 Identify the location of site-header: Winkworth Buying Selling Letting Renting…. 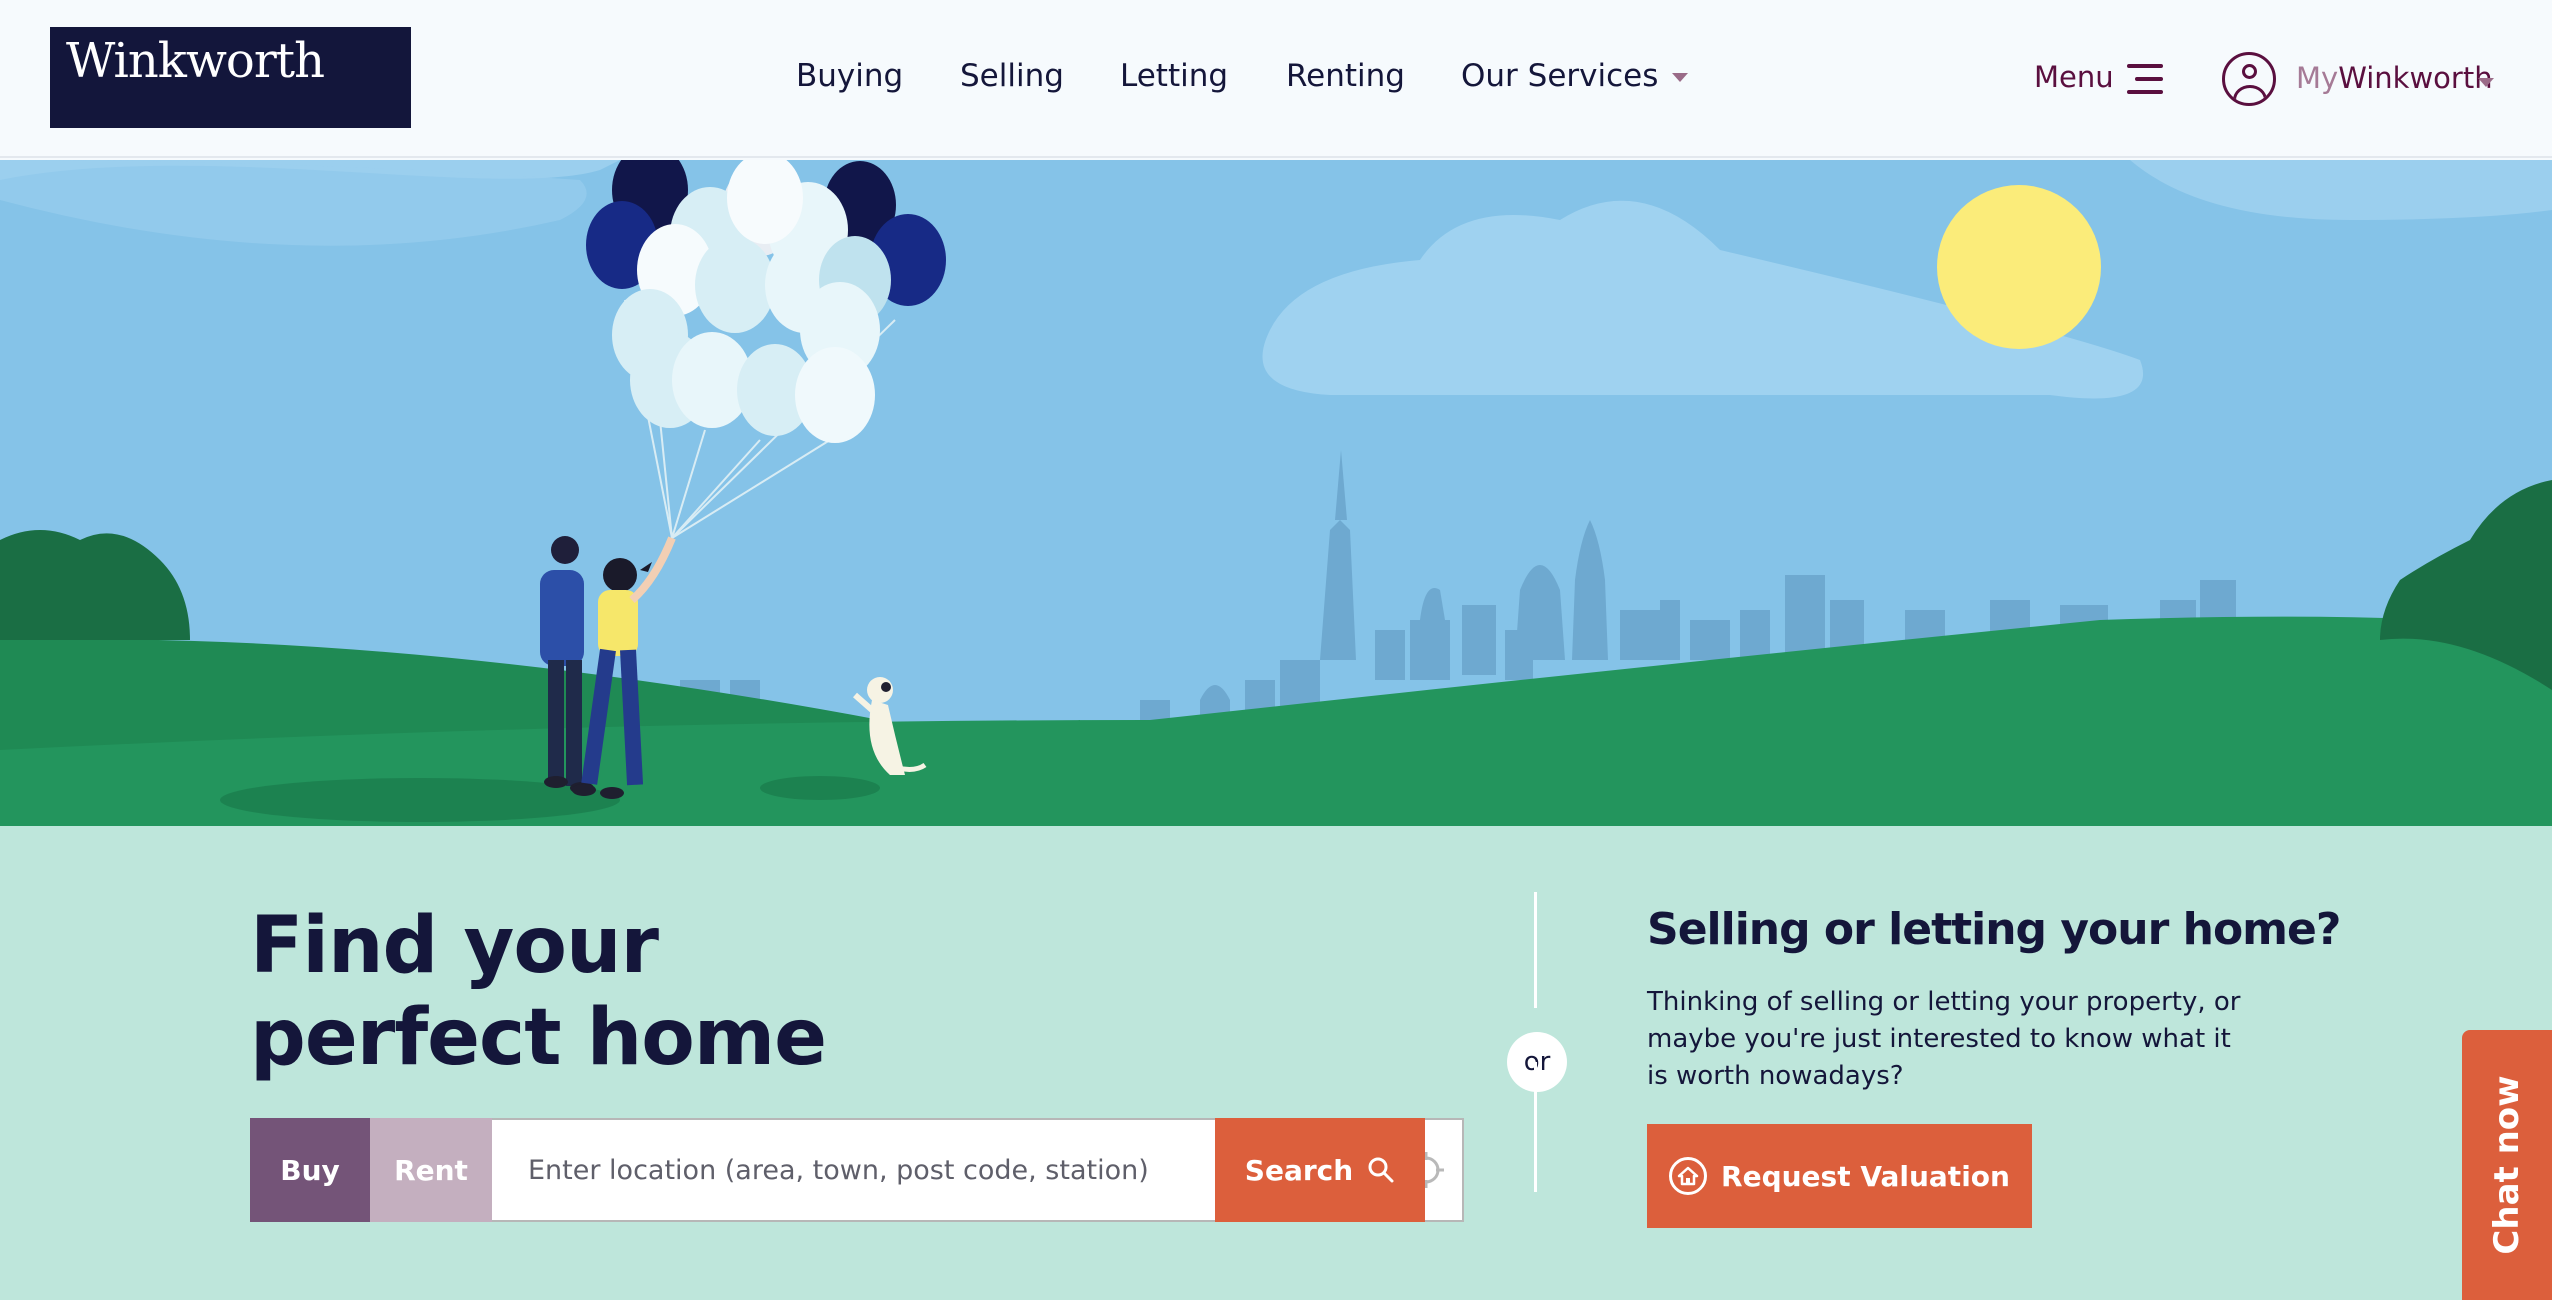
(1276, 79).